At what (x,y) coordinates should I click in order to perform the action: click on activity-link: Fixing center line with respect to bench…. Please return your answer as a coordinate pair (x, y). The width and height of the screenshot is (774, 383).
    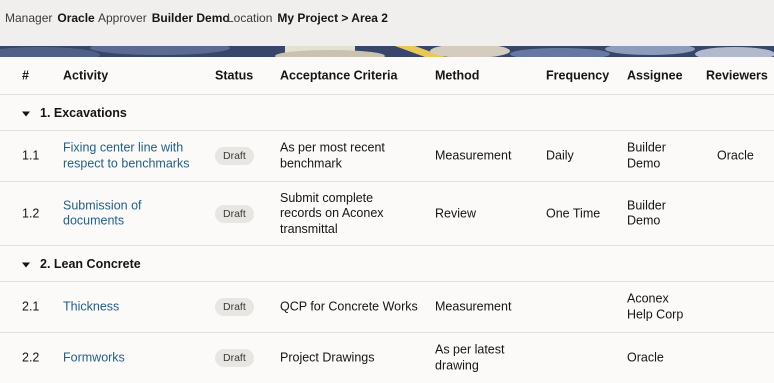
    Looking at the image, I should click on (133, 156).